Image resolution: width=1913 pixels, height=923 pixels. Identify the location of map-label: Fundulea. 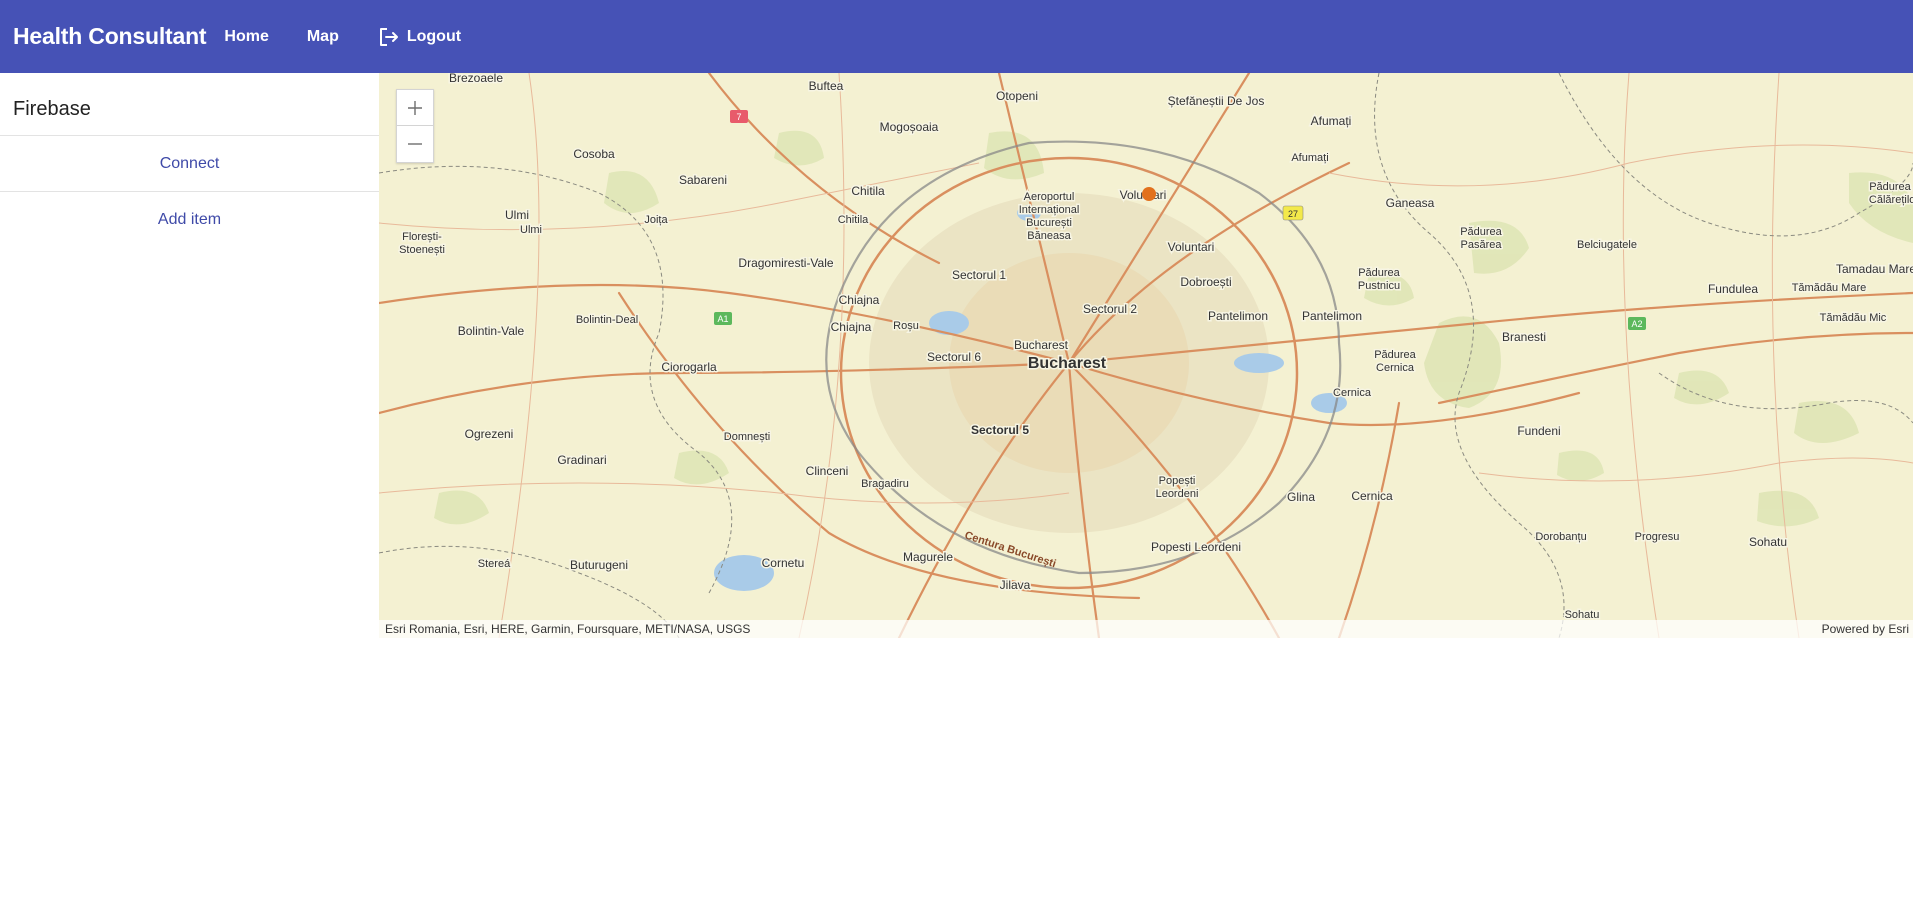
(1733, 289).